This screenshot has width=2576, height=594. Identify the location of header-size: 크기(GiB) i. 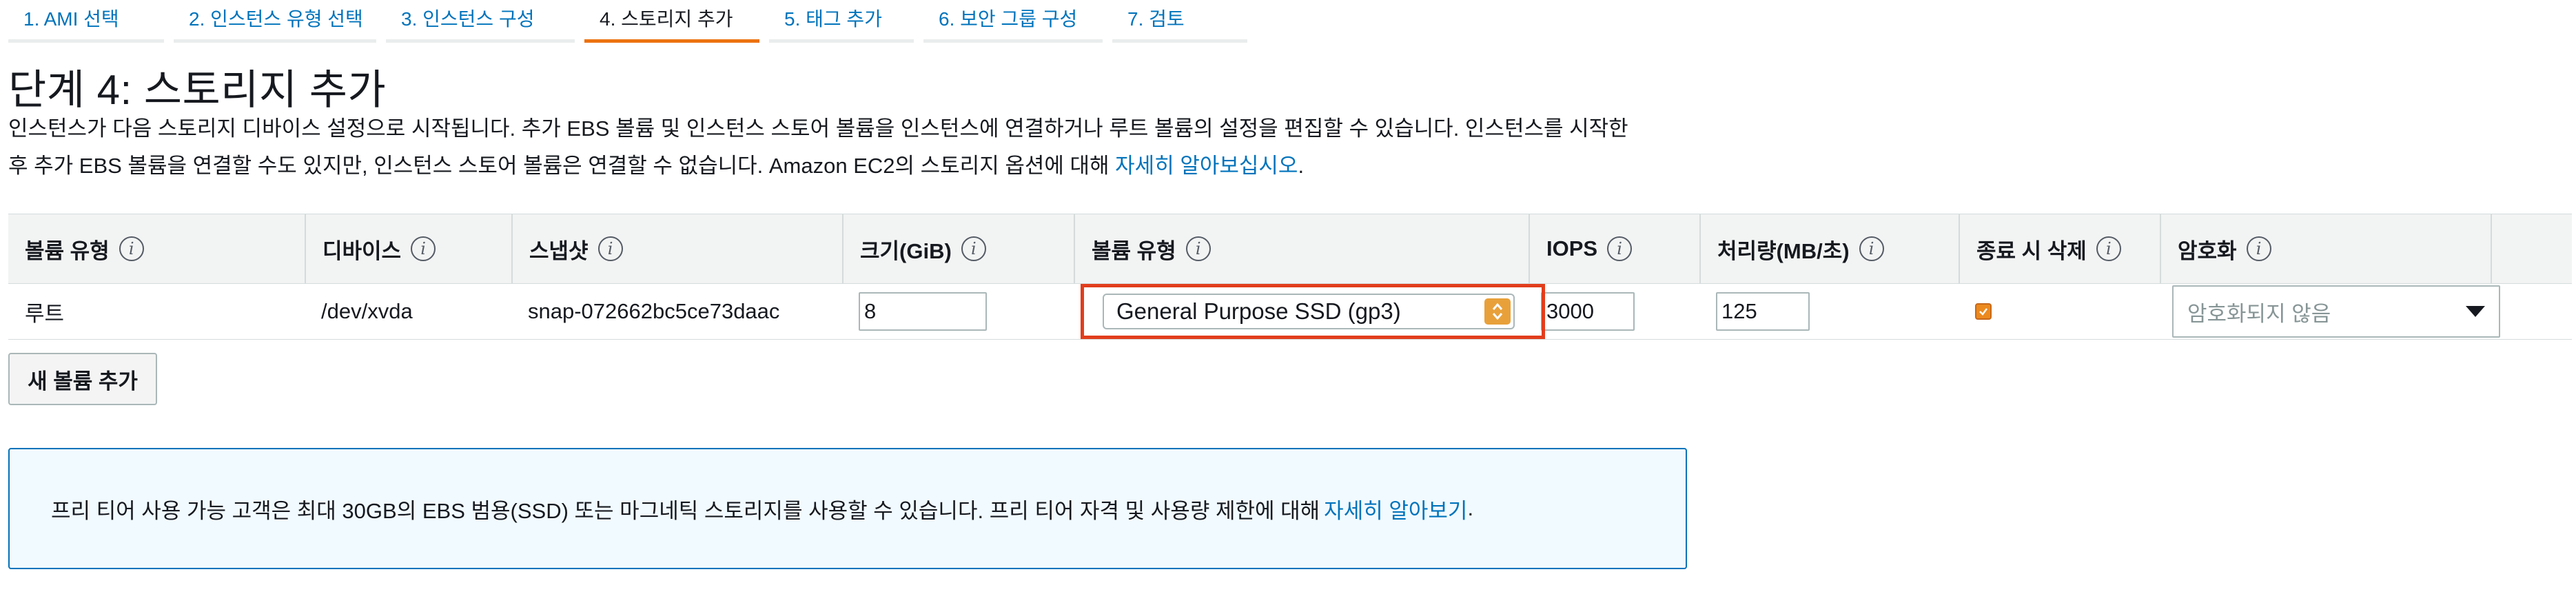
(958, 248).